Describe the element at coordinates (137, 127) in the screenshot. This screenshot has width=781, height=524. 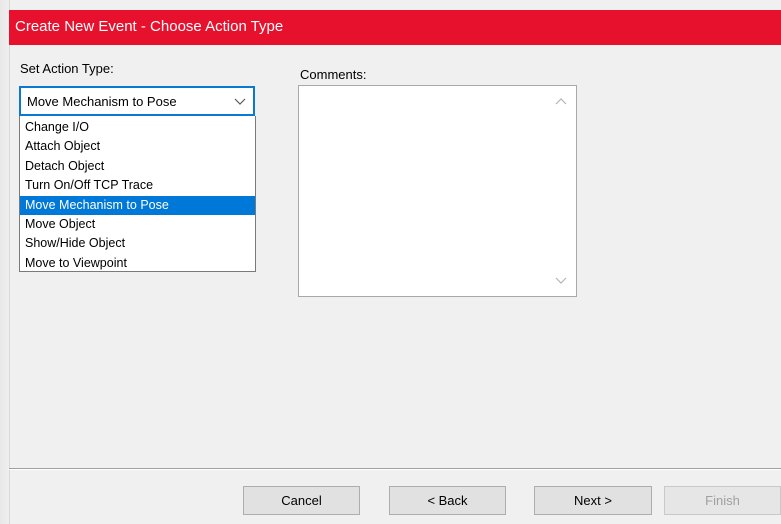
I see `dropdown-option-change-io: Change I/O` at that location.